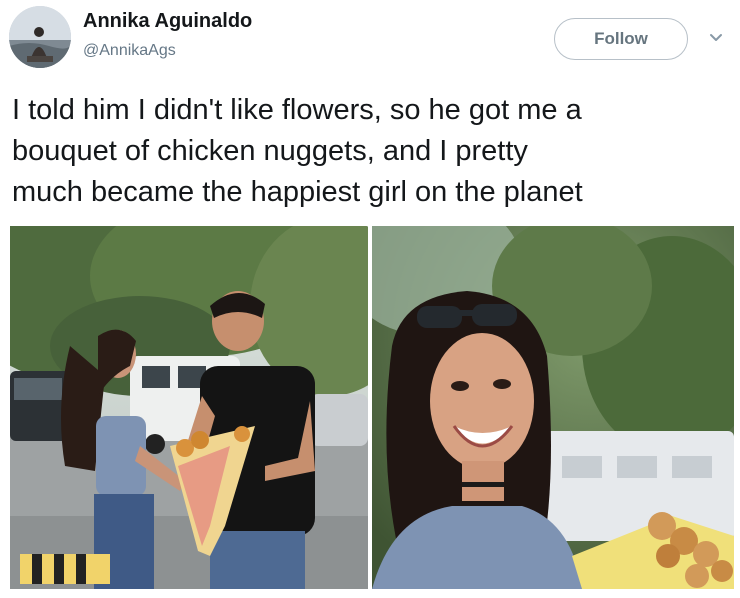 The image size is (740, 598). What do you see at coordinates (129, 51) in the screenshot?
I see `author-handle: @AnnikaAgs` at bounding box center [129, 51].